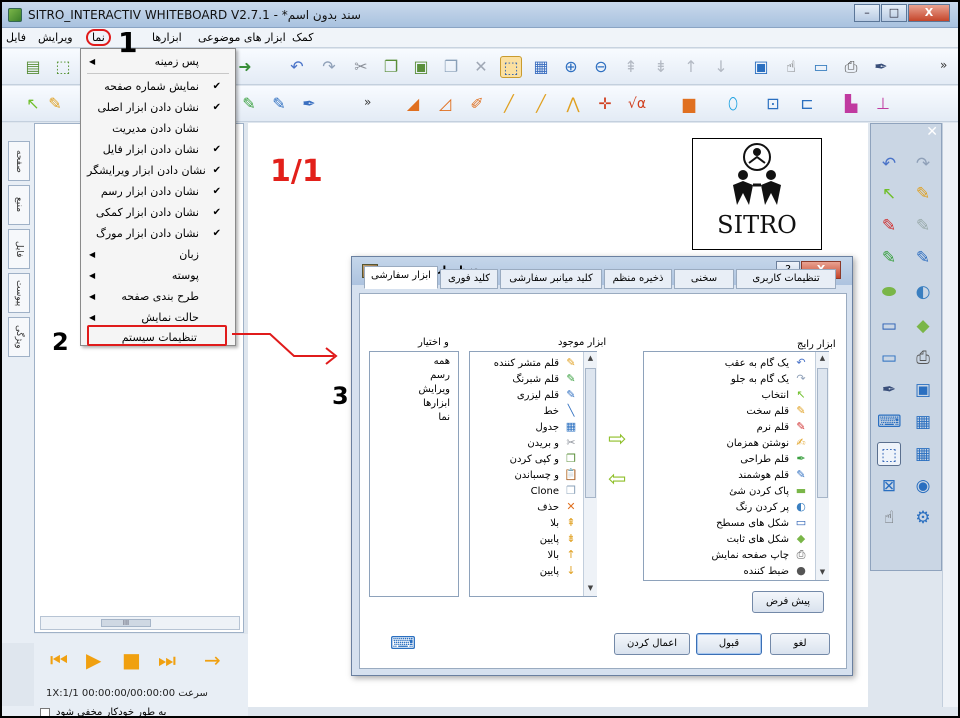  I want to click on zoom-in-icon: ⊕, so click(571, 67).